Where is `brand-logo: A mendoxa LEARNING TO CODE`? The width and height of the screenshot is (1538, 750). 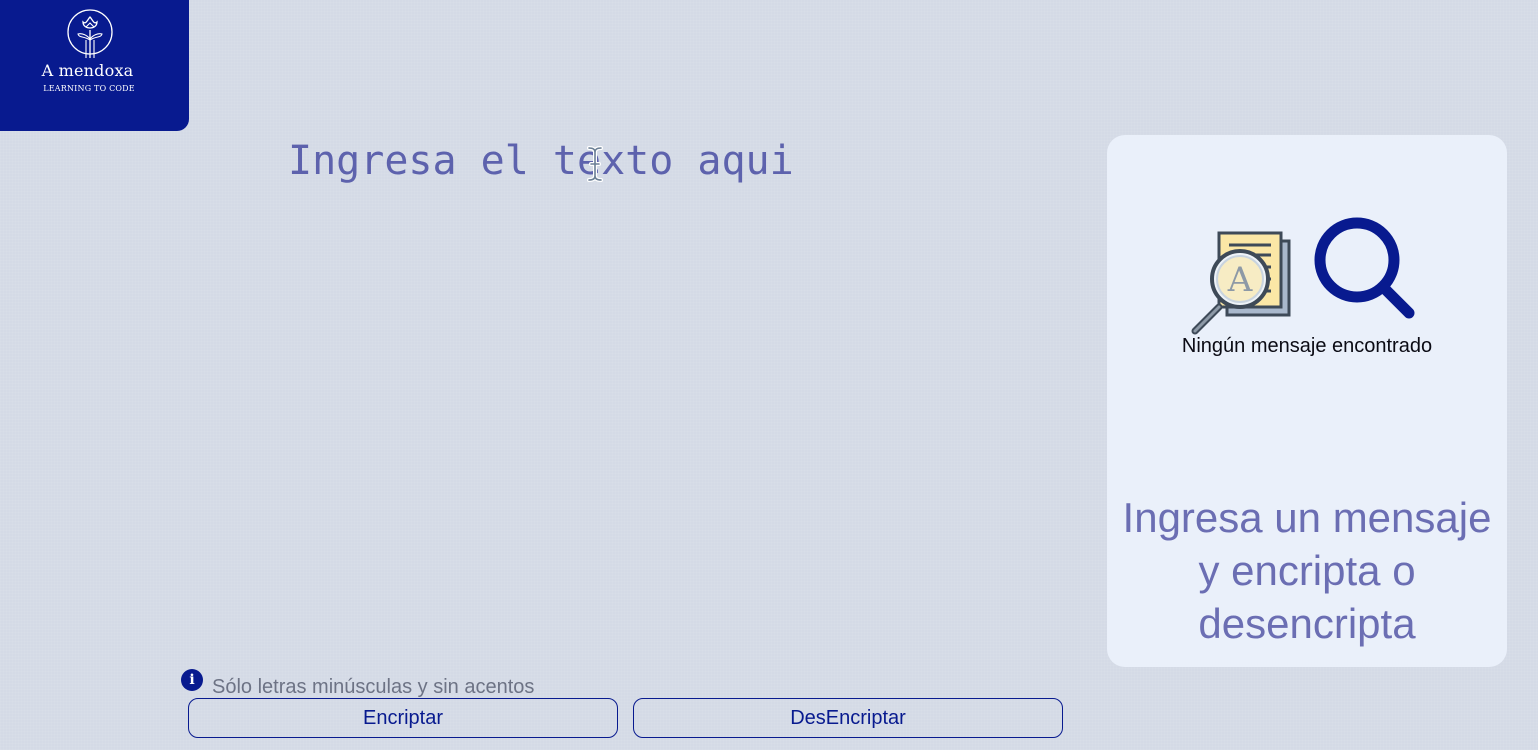
brand-logo: A mendoxa LEARNING TO CODE is located at coordinates (94, 65).